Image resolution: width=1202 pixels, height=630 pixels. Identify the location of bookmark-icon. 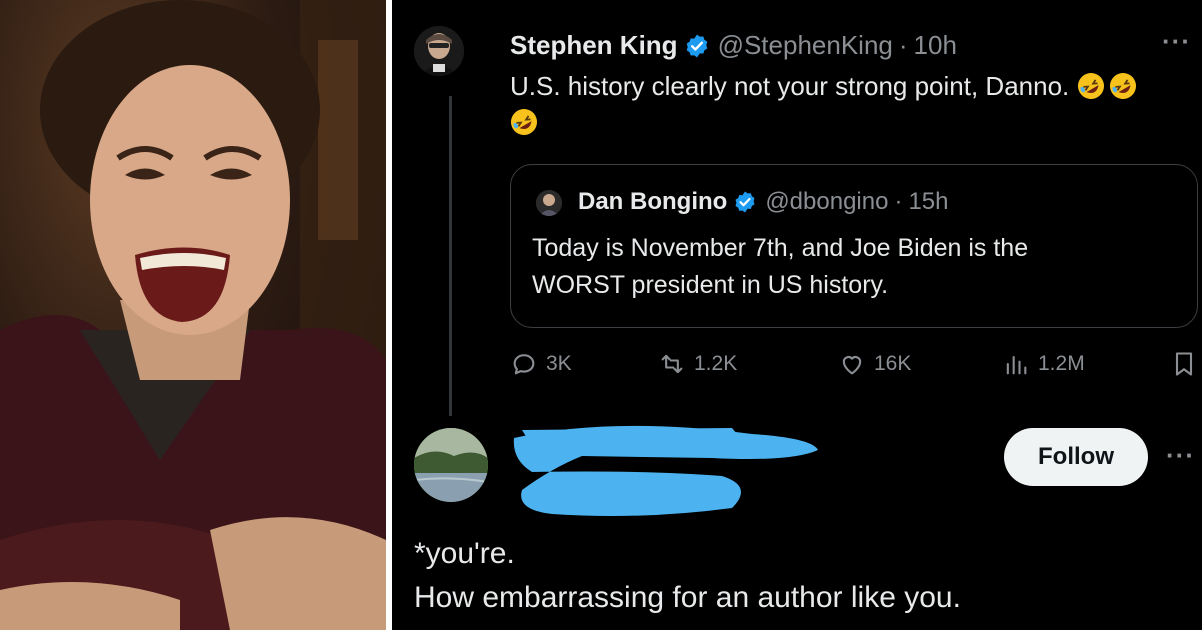
(1184, 364).